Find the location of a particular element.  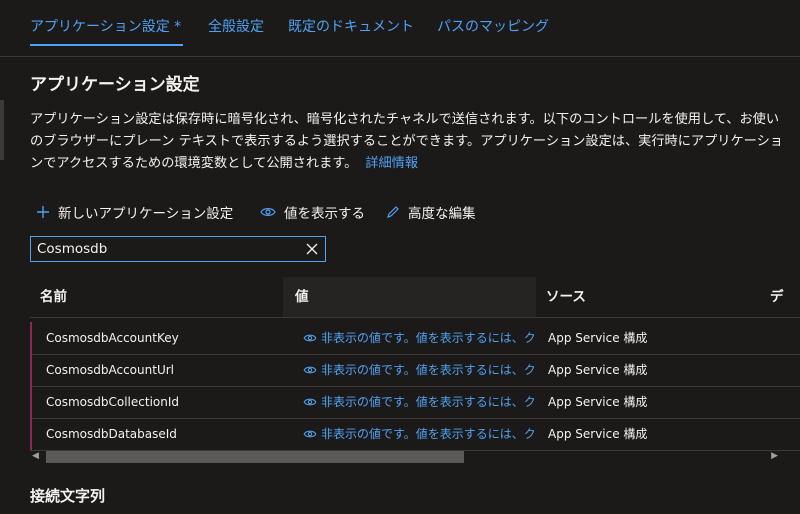

filter-input is located at coordinates (166, 249).